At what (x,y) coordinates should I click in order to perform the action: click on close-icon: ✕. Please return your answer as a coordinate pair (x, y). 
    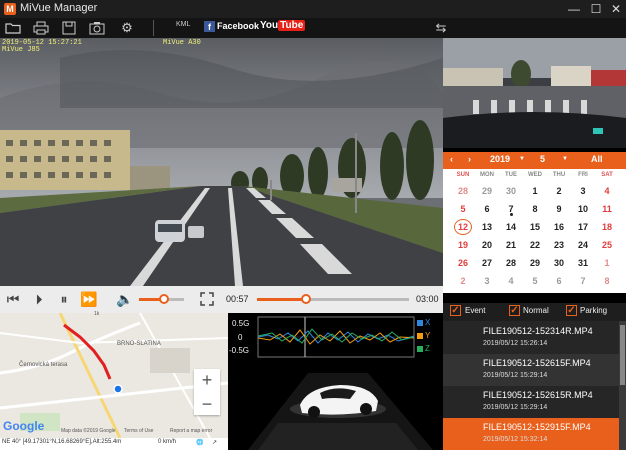
    Looking at the image, I should click on (616, 9).